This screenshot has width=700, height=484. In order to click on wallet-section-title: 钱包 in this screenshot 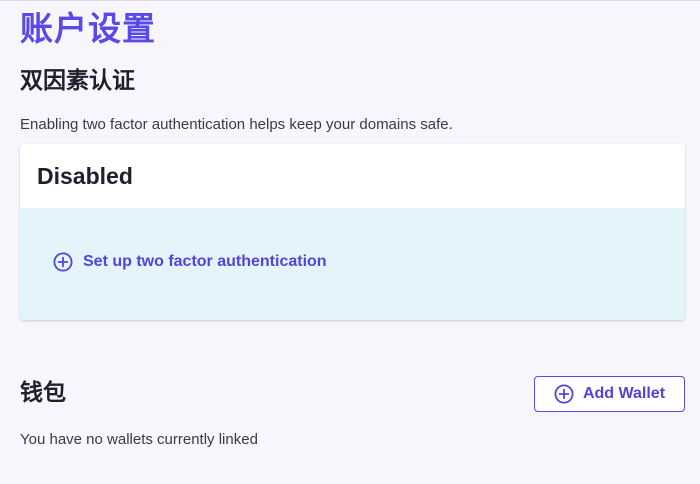, I will do `click(43, 392)`.